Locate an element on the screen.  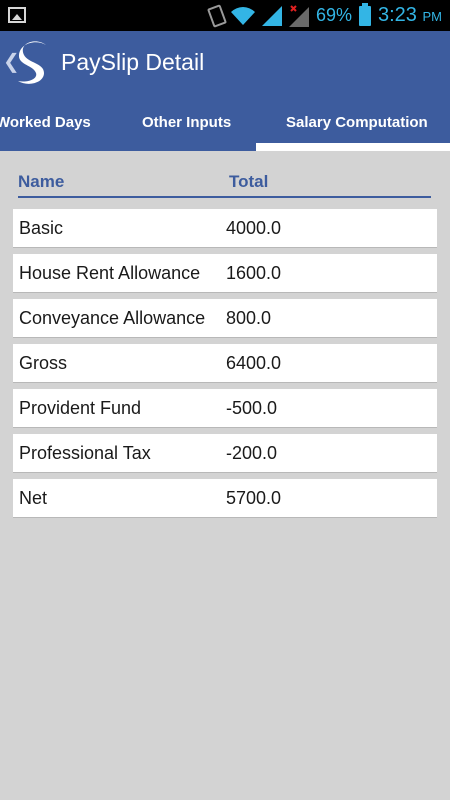
signal-x-icon is located at coordinates (298, 15).